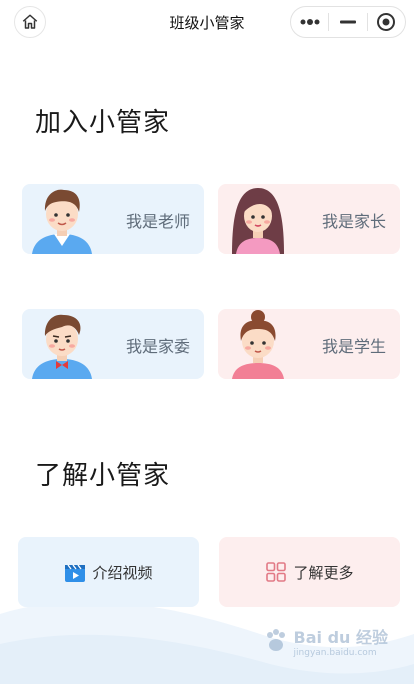 The width and height of the screenshot is (414, 684). I want to click on intro-video-label: 介绍视频, so click(122, 572).